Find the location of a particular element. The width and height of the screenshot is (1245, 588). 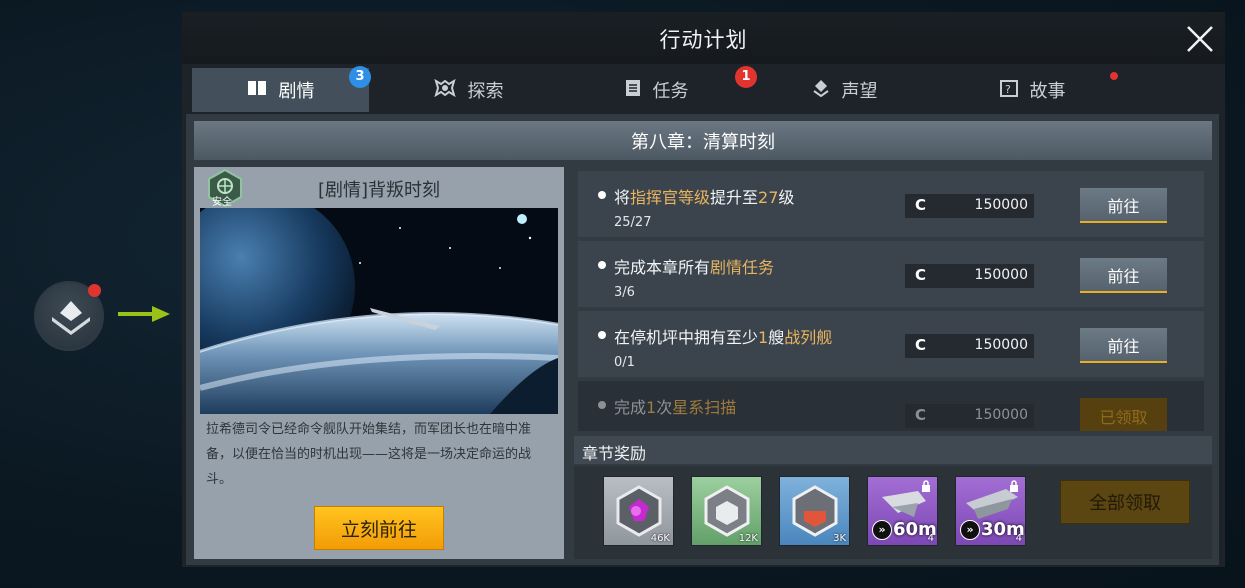

reward-qty: 3K is located at coordinates (839, 538).